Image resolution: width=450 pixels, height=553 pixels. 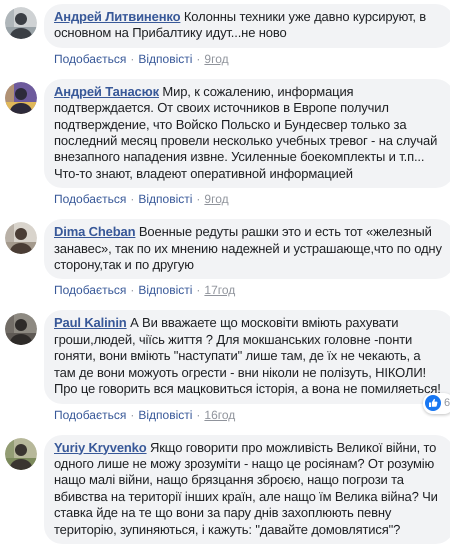 What do you see at coordinates (90, 322) in the screenshot?
I see `author-link: Paul Kalinin` at bounding box center [90, 322].